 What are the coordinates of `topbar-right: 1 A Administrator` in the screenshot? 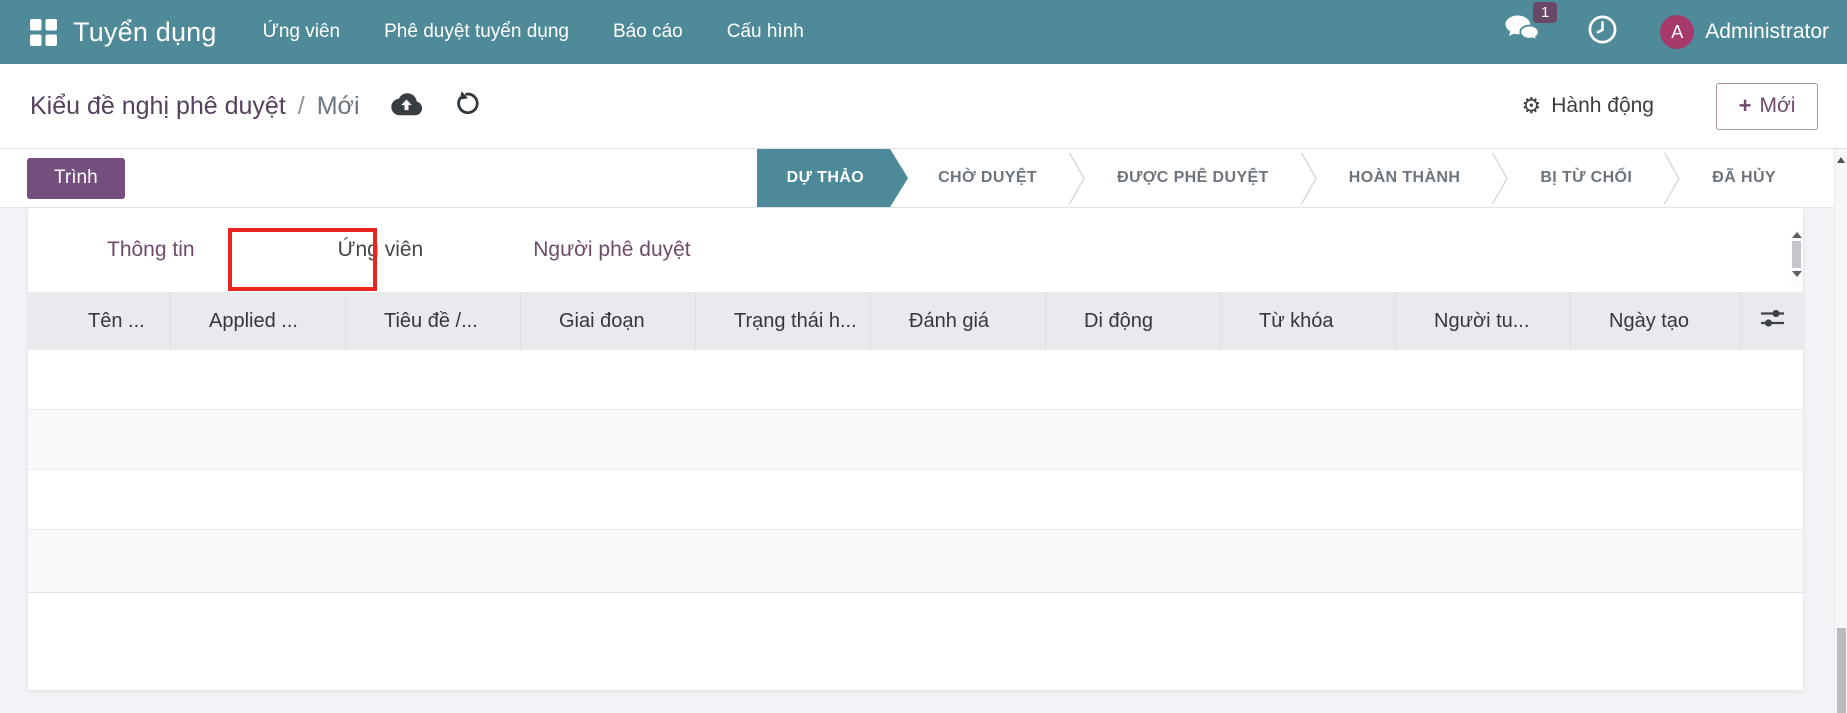 It's located at (1666, 26).